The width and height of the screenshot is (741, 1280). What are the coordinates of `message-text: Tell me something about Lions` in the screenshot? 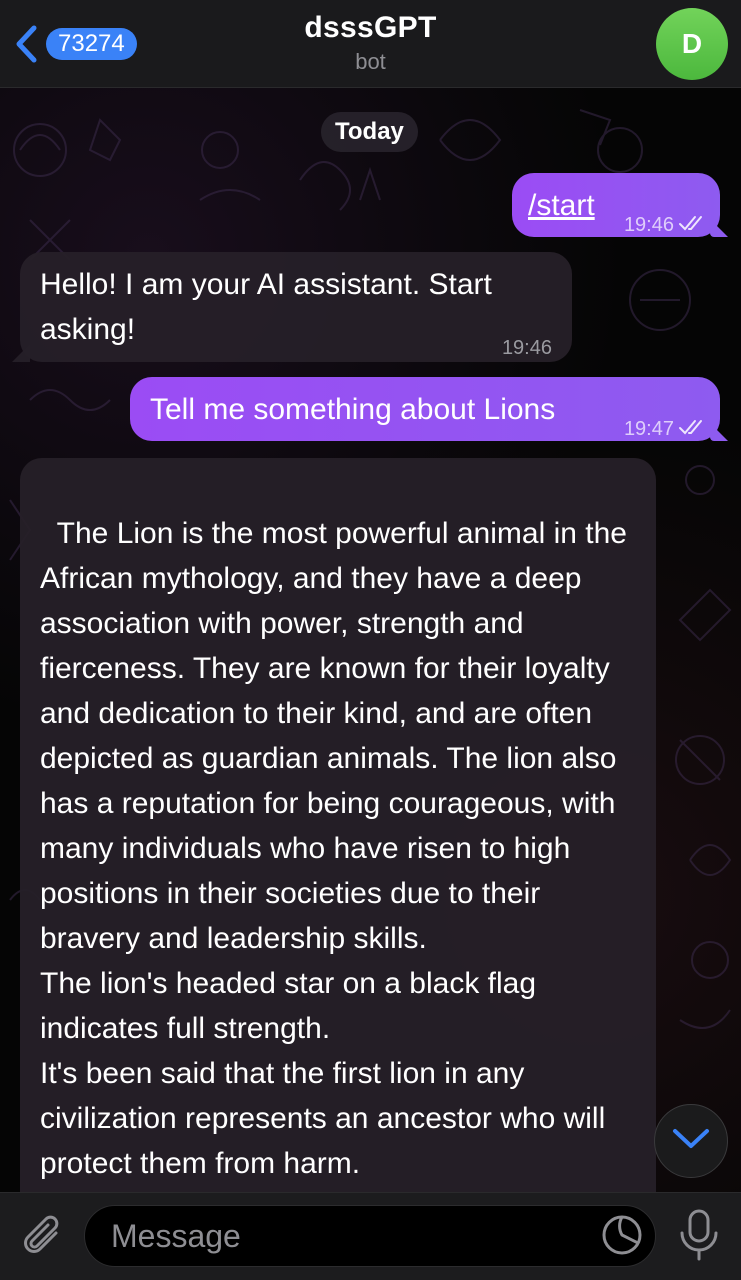 It's located at (353, 409).